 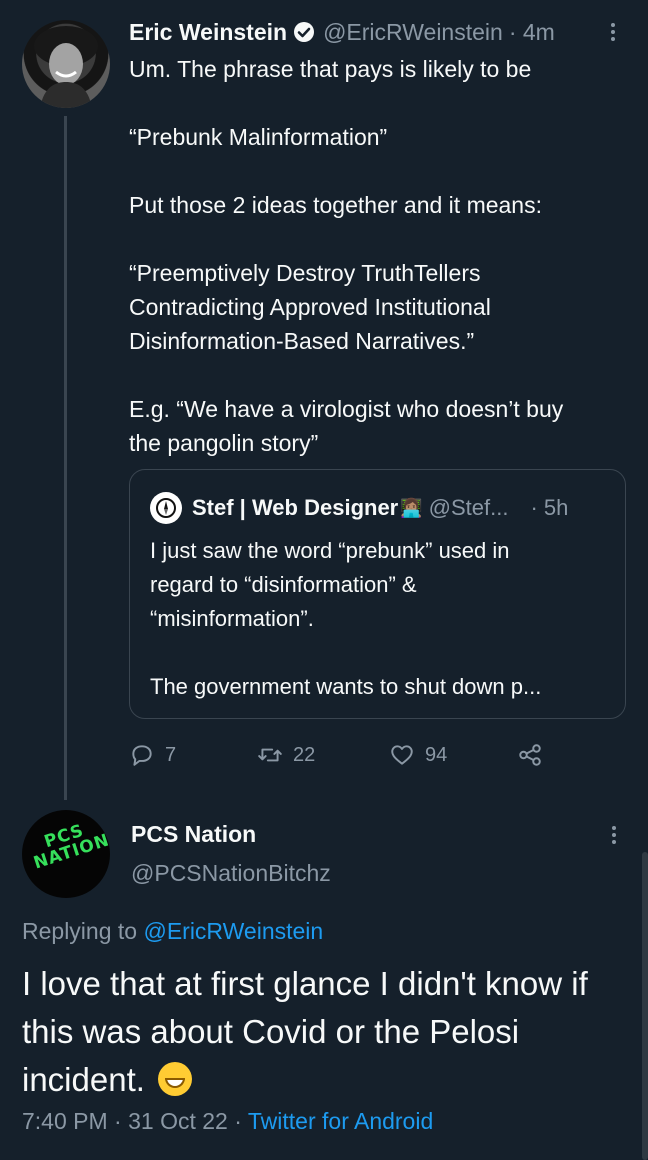 What do you see at coordinates (66, 64) in the screenshot?
I see `eric-weinstein-avatar` at bounding box center [66, 64].